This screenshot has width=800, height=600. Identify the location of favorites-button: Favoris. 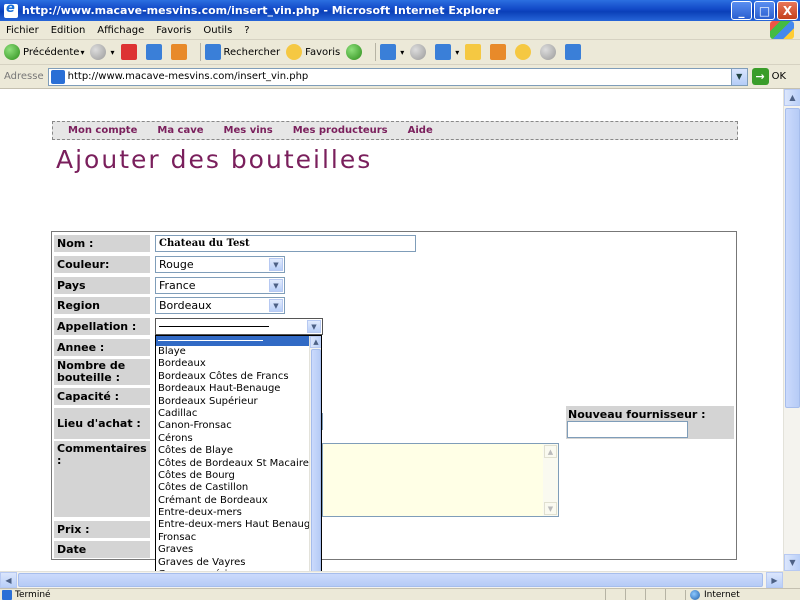
(313, 52).